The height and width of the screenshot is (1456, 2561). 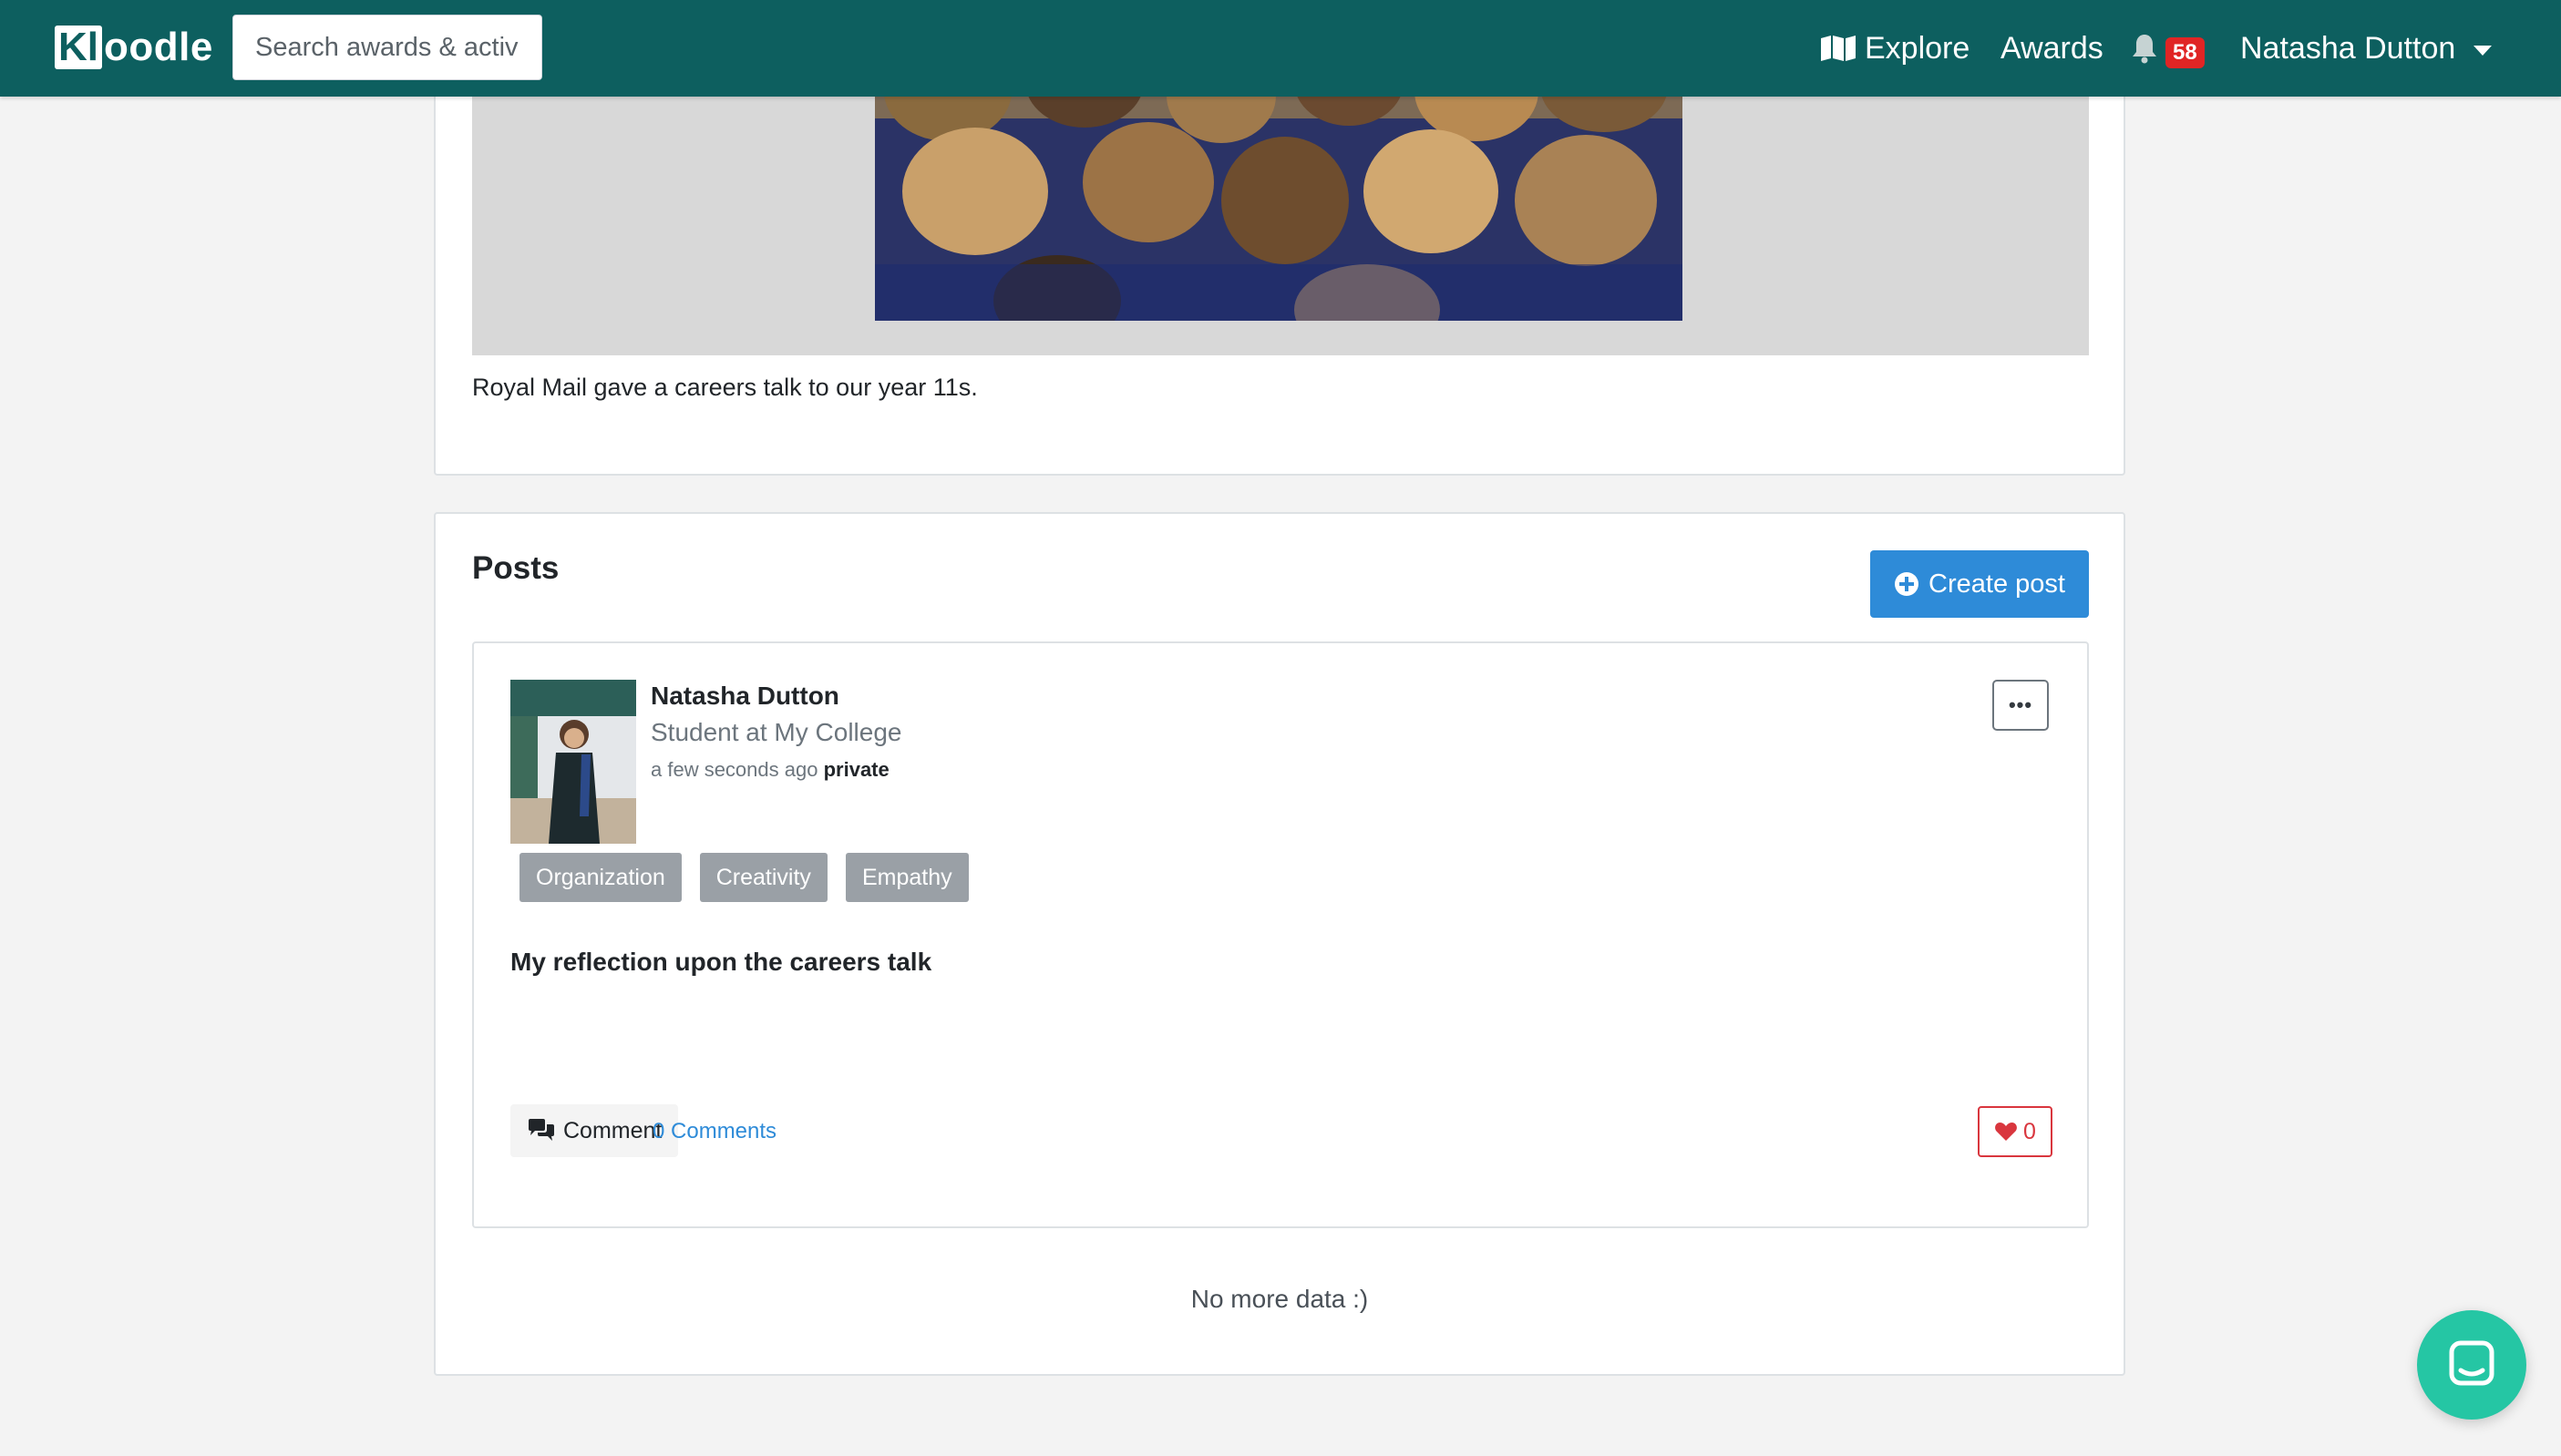 I want to click on comments-icon, so click(x=541, y=1130).